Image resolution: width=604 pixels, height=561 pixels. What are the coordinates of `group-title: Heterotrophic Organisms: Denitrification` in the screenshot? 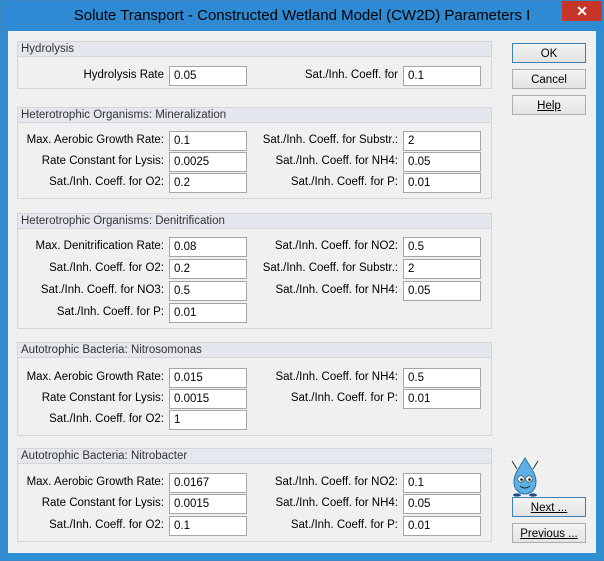 It's located at (254, 221).